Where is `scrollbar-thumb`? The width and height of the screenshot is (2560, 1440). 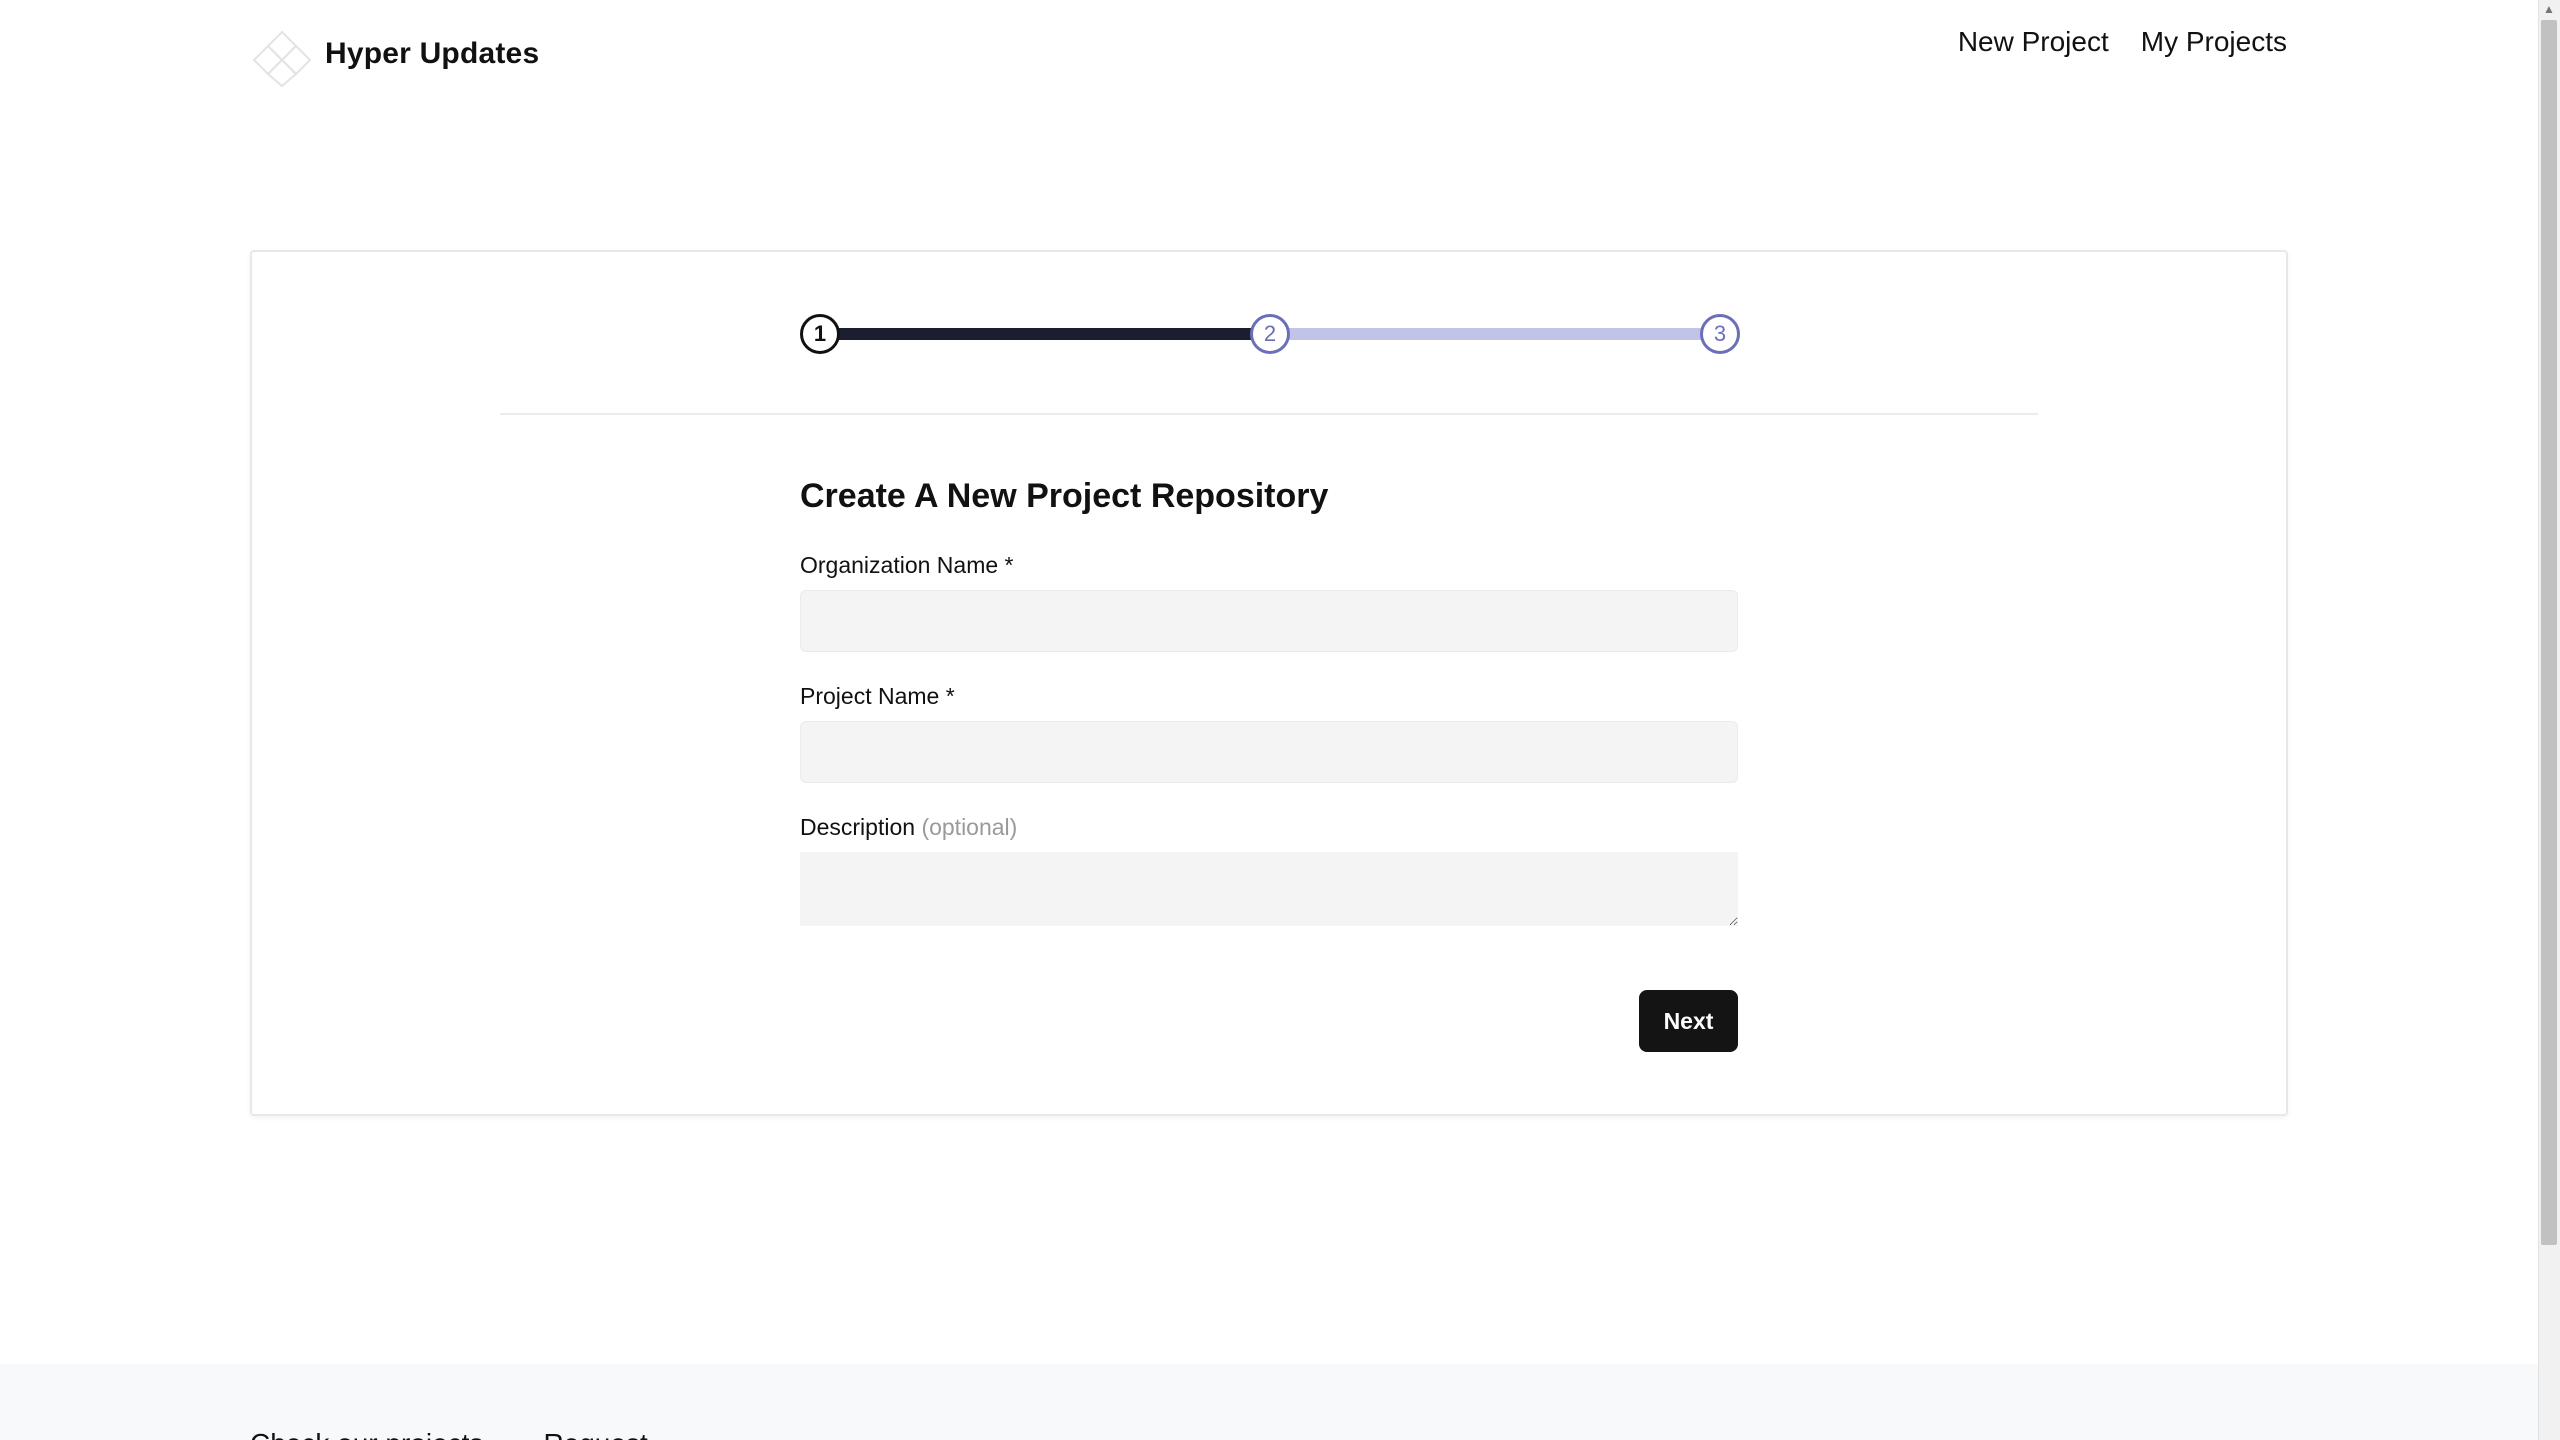 scrollbar-thumb is located at coordinates (2549, 632).